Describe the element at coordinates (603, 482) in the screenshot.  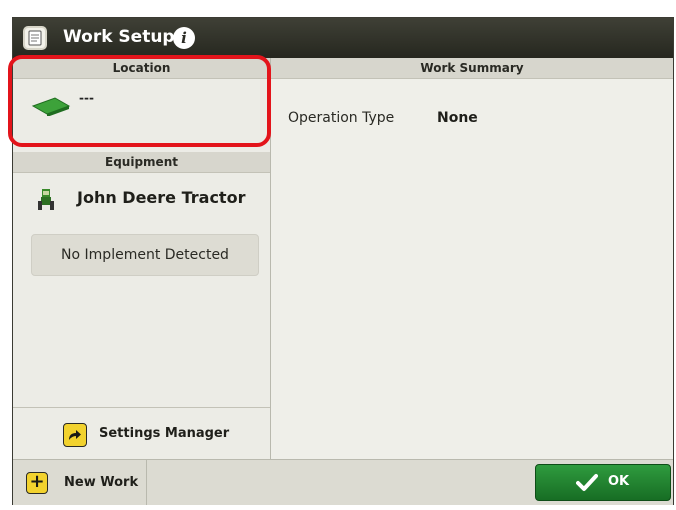
I see `ok-button: OK` at that location.